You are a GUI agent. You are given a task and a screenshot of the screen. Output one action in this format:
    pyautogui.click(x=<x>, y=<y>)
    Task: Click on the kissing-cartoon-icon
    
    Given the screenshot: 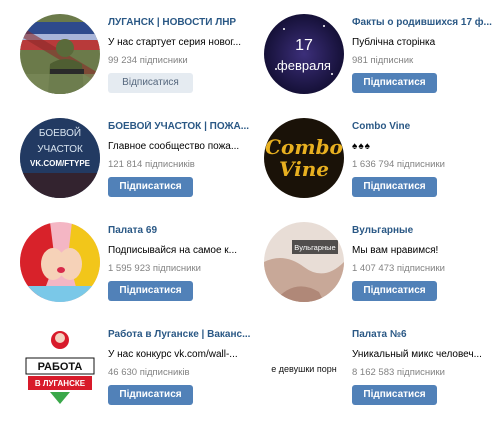 What is the action you would take?
    pyautogui.click(x=60, y=262)
    